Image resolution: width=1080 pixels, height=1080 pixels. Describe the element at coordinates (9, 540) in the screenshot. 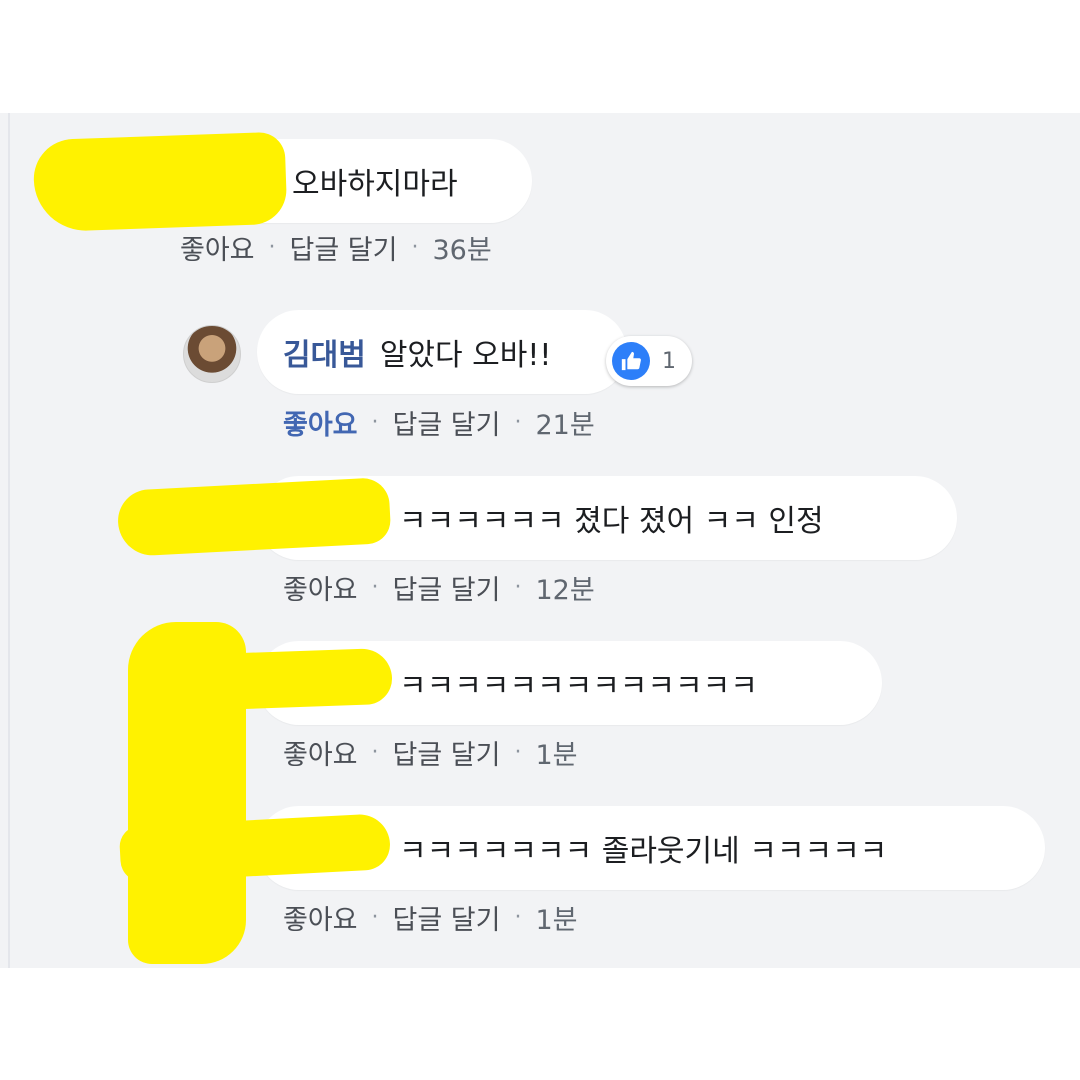

I see `panel-border` at that location.